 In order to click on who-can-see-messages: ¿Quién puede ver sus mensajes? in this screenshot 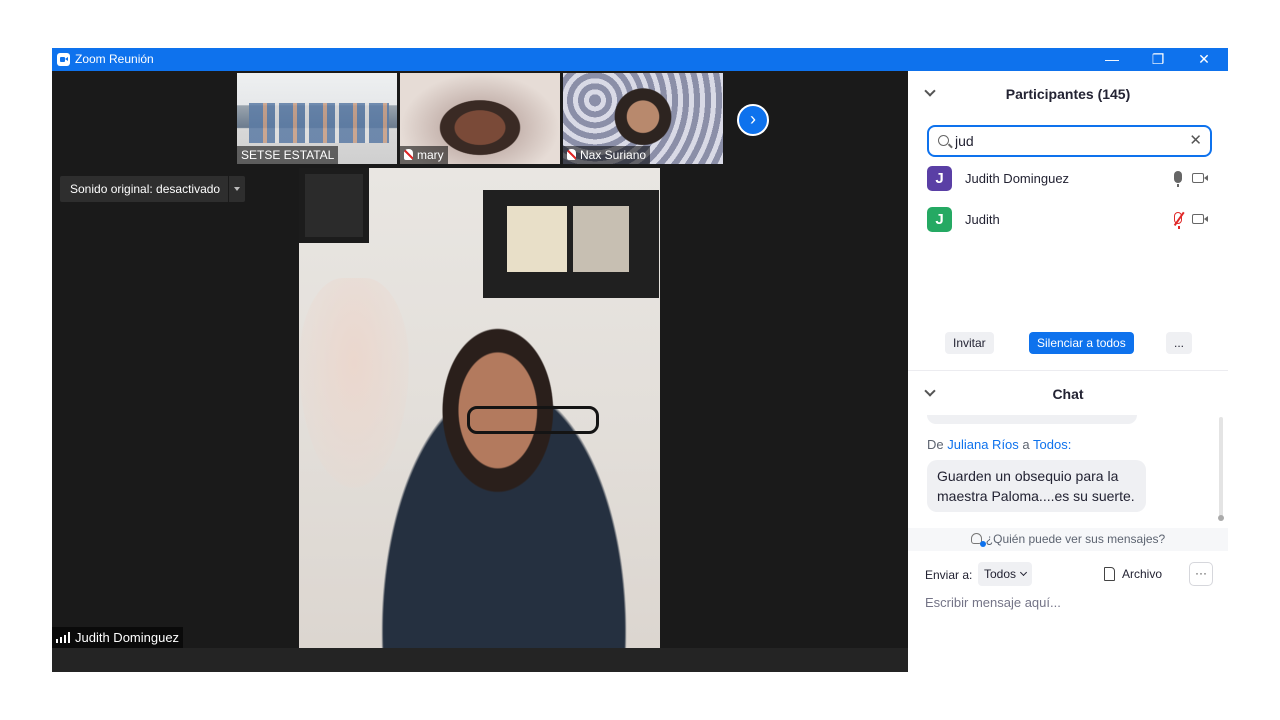, I will do `click(1068, 539)`.